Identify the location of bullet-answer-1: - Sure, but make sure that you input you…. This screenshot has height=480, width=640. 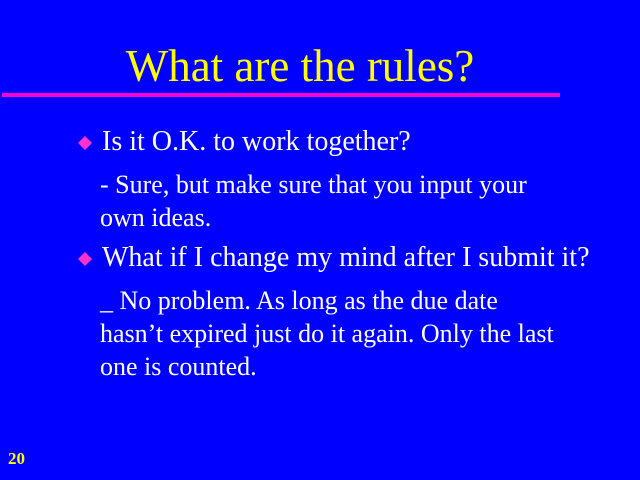
(348, 201).